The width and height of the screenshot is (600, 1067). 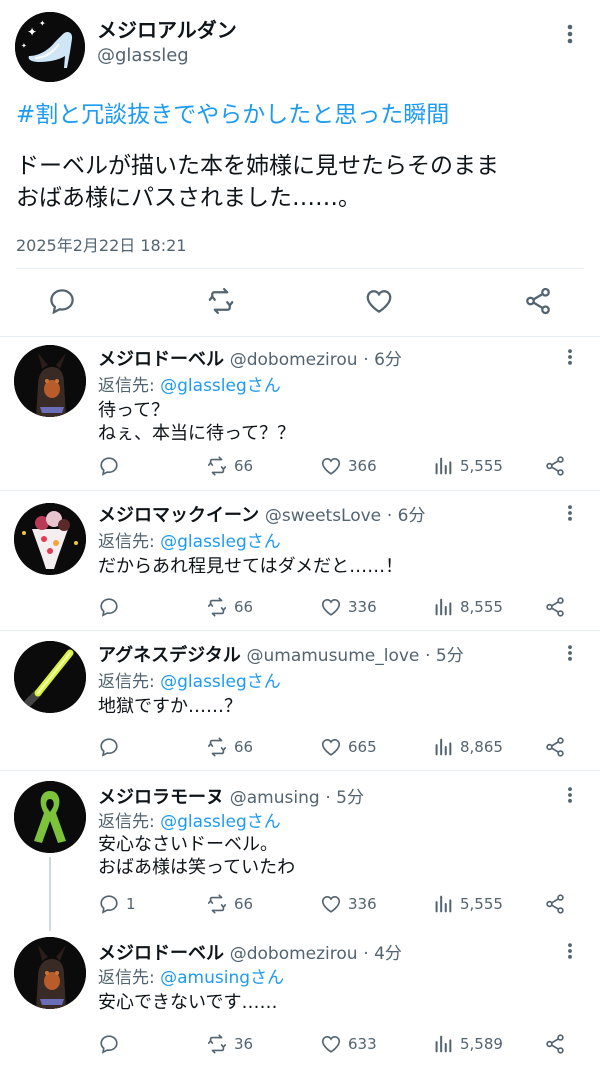 What do you see at coordinates (300, 268) in the screenshot?
I see `divider` at bounding box center [300, 268].